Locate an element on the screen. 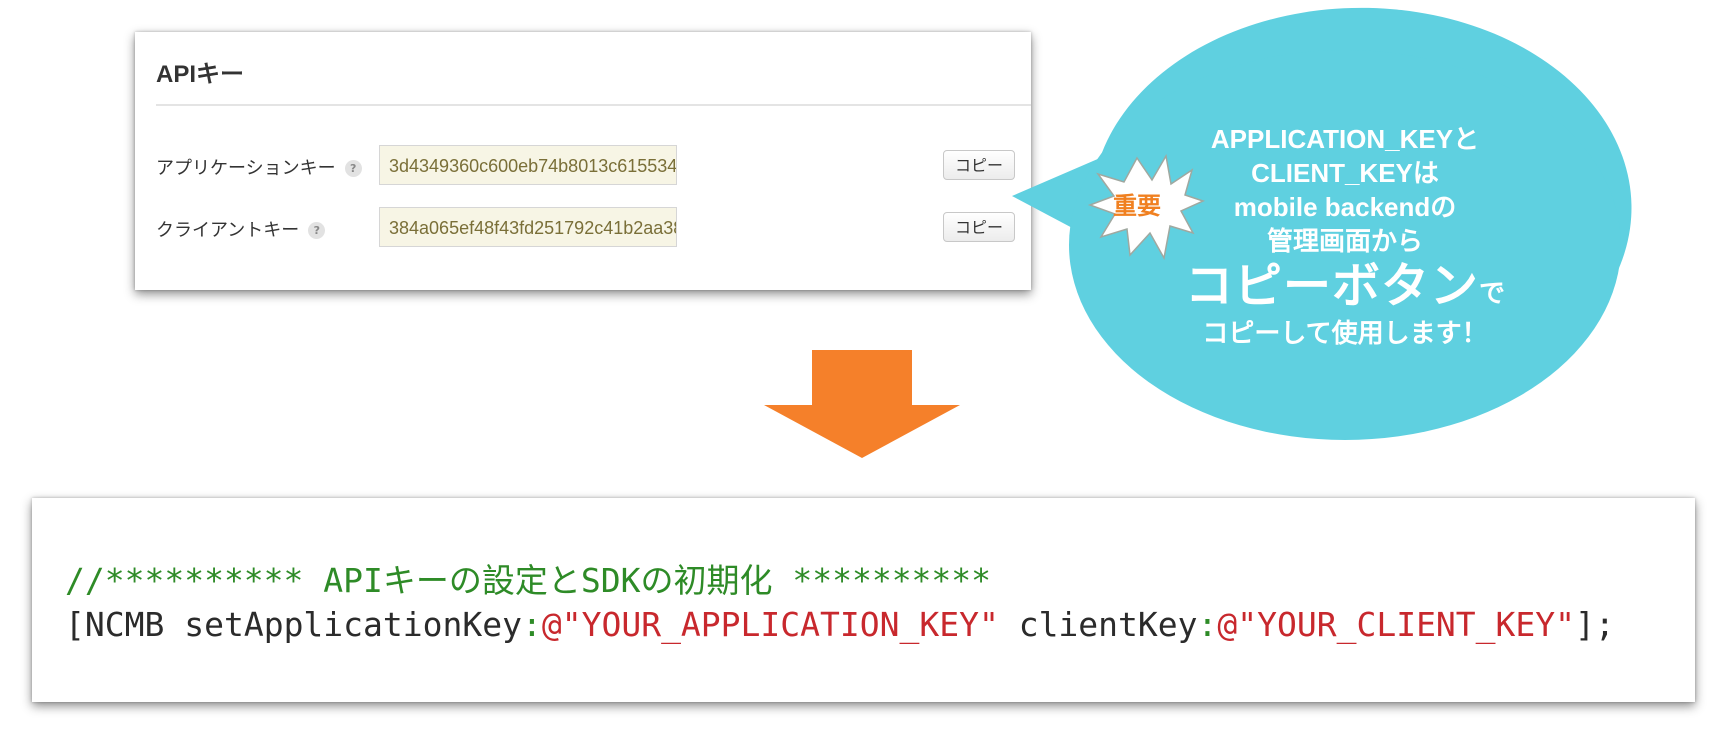 The image size is (1726, 734). burst-icon is located at coordinates (1146, 207).